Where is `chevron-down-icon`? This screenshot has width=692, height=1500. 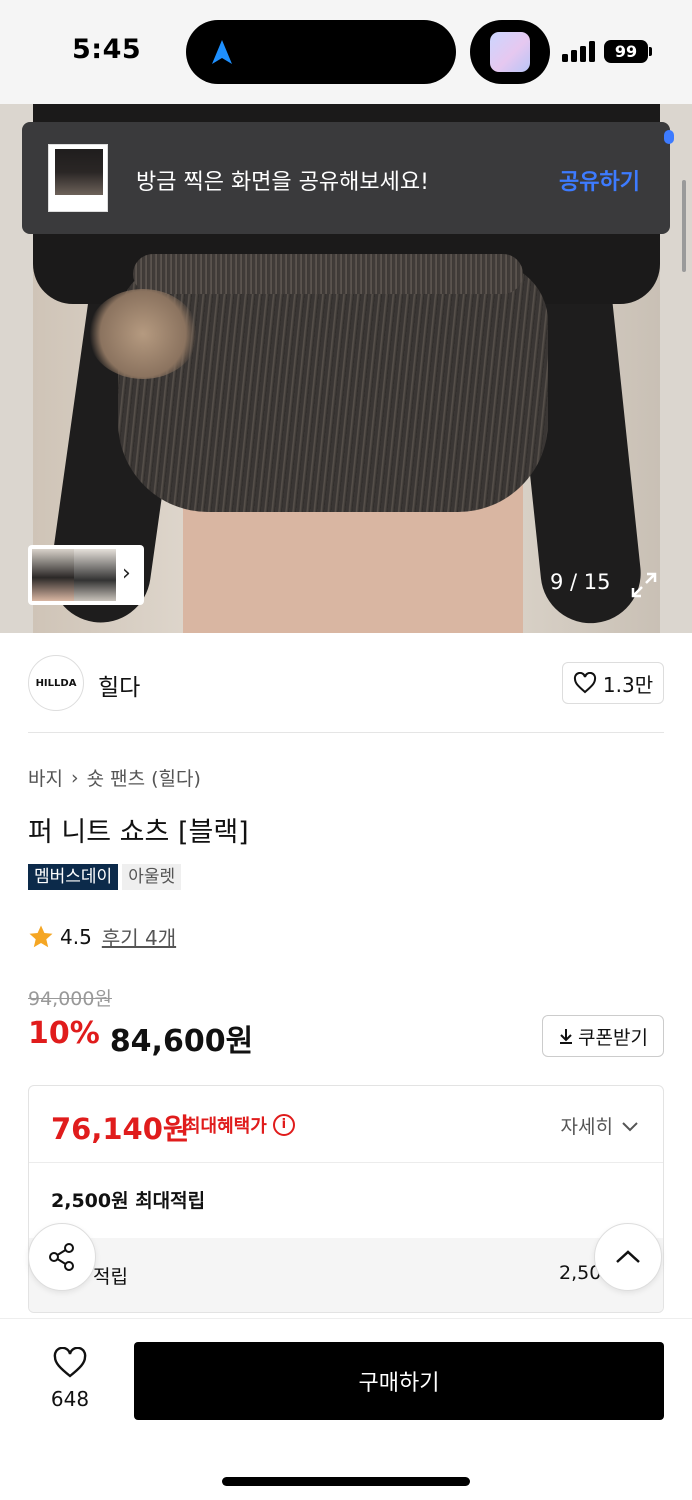 chevron-down-icon is located at coordinates (630, 1126).